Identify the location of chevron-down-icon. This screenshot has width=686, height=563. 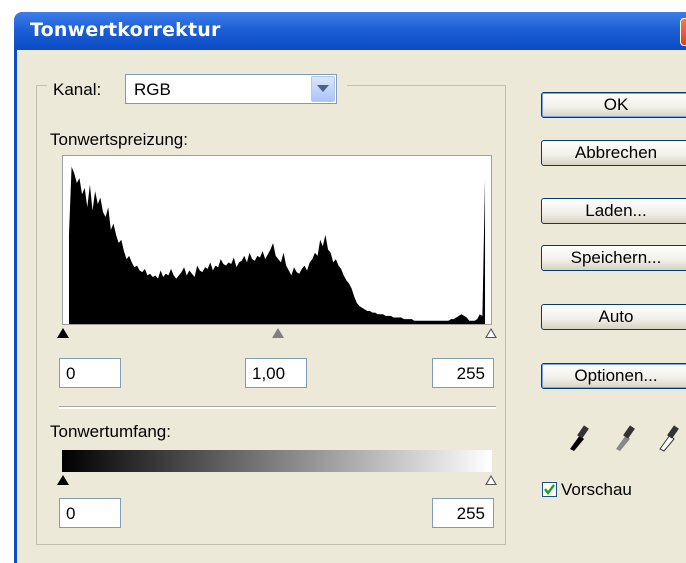
(323, 88).